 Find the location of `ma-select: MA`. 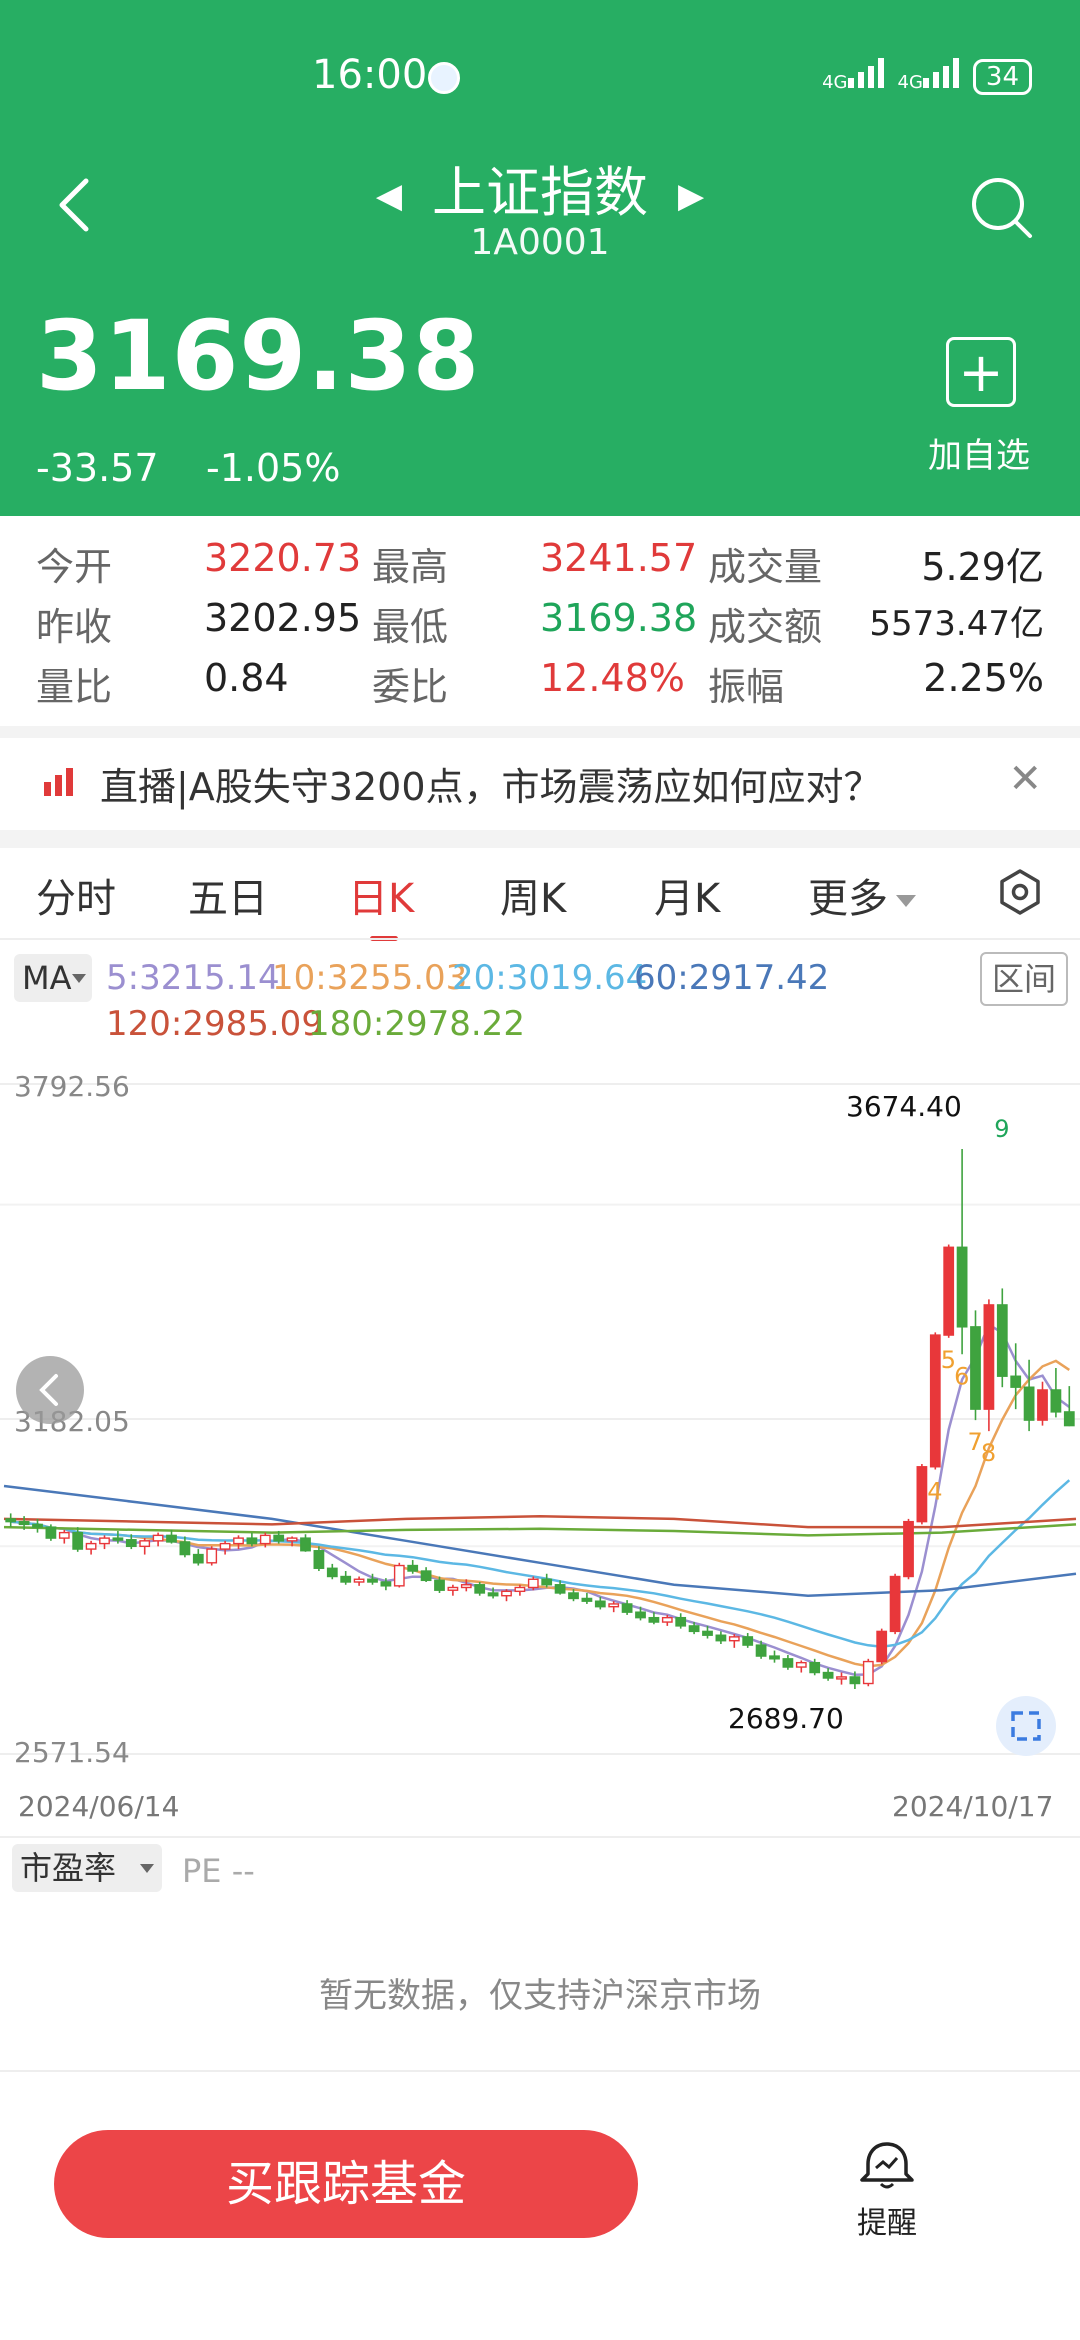

ma-select: MA is located at coordinates (53, 978).